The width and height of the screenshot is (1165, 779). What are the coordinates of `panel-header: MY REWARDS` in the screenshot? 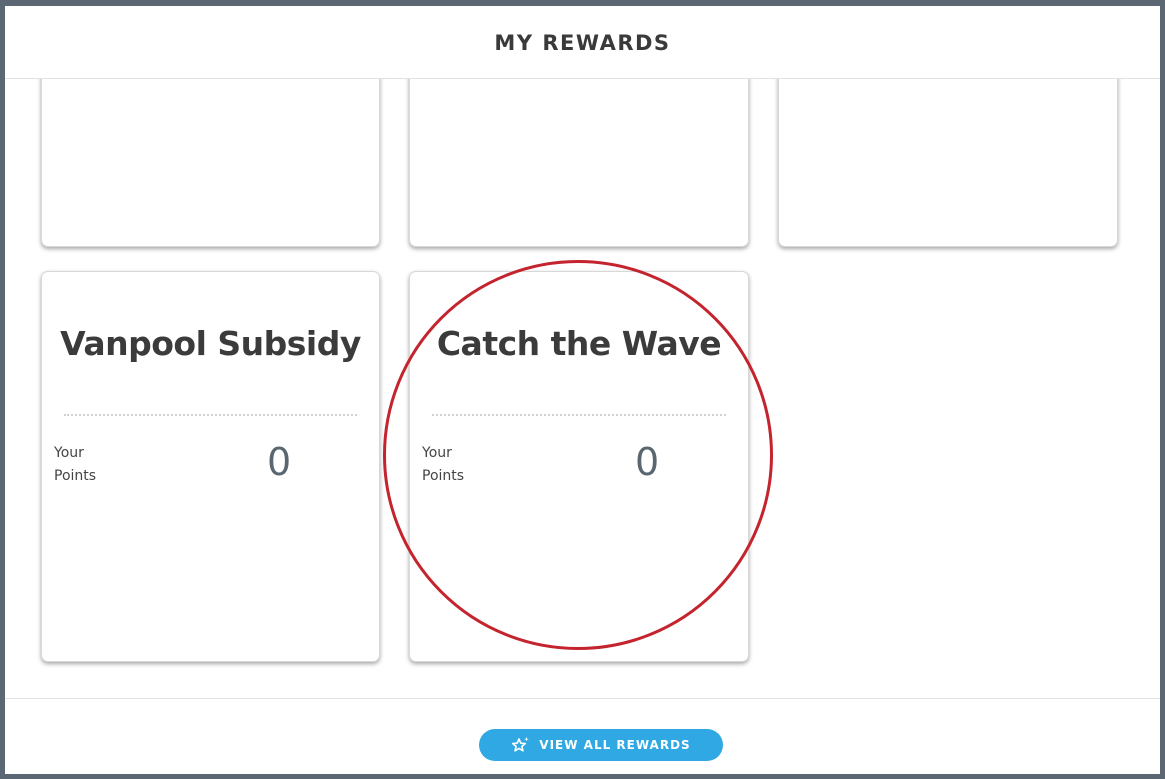 It's located at (582, 42).